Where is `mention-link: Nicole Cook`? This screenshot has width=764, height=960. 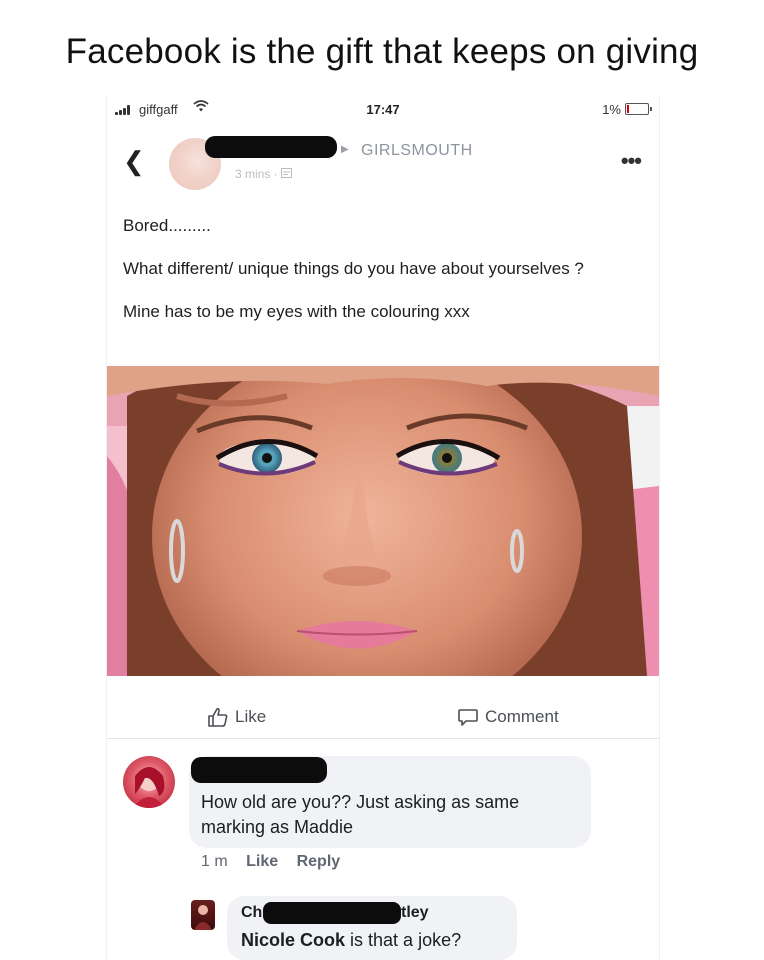 mention-link: Nicole Cook is located at coordinates (293, 940).